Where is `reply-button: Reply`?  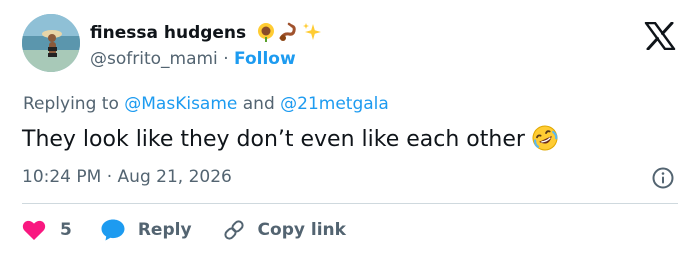 reply-button: Reply is located at coordinates (146, 230).